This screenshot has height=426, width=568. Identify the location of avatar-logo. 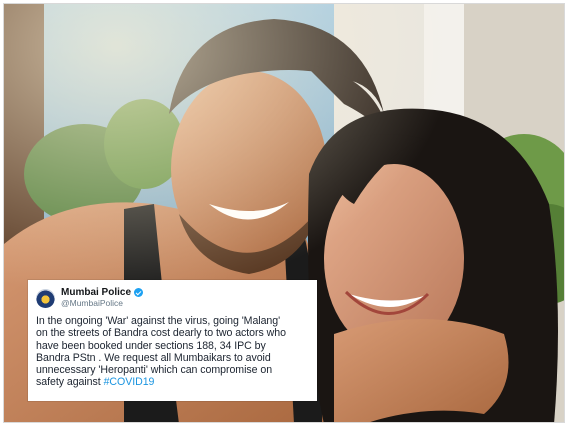
(45, 298).